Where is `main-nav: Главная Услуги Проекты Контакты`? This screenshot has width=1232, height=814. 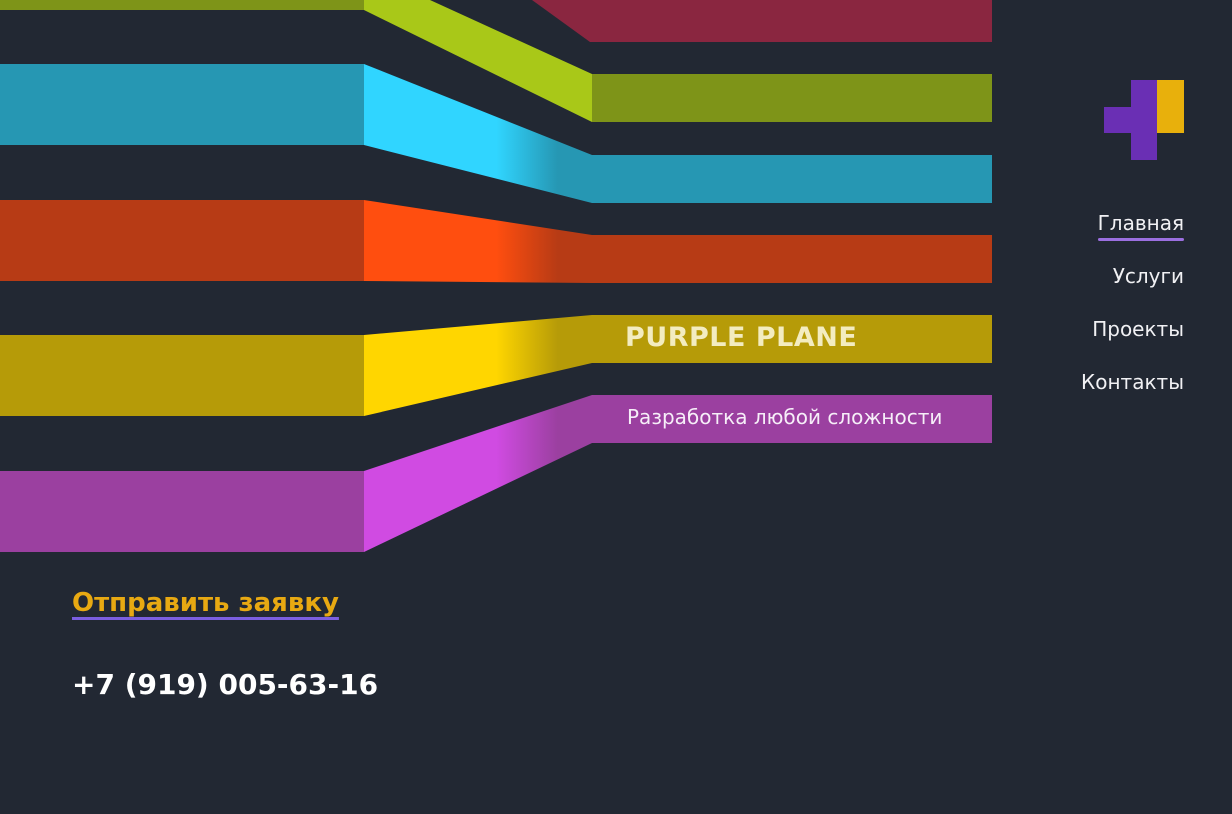 main-nav: Главная Услуги Проекты Контакты is located at coordinates (1133, 314).